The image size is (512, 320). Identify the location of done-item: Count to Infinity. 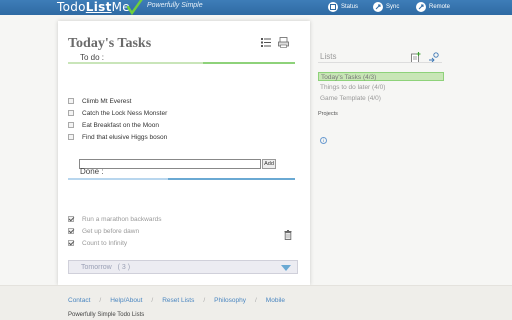
(115, 243).